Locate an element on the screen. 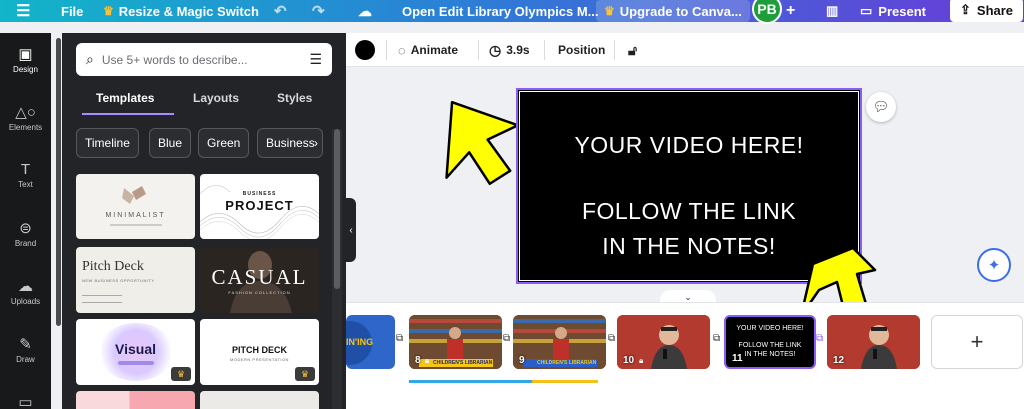 This screenshot has width=1024, height=409. cloud-saved-icon: ☁ is located at coordinates (365, 11).